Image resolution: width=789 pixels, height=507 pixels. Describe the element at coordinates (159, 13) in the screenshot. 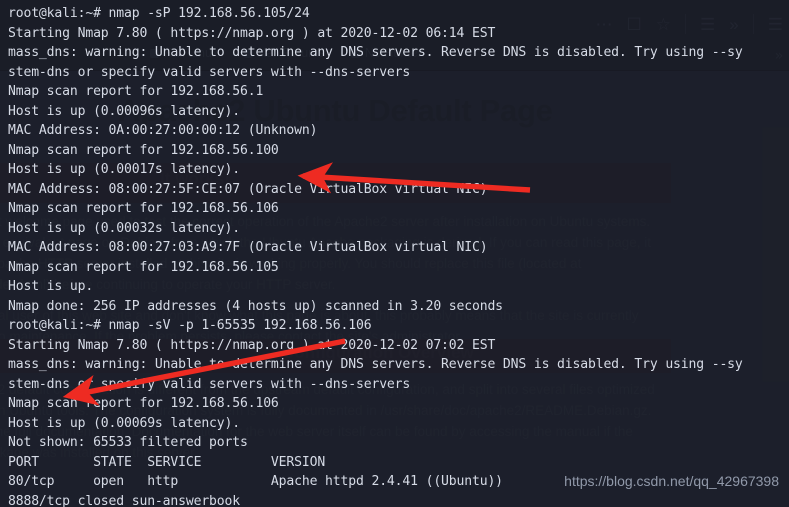

I see `terminal-line: root@kali:~# nmap -sP 192.168.56.105/24` at that location.